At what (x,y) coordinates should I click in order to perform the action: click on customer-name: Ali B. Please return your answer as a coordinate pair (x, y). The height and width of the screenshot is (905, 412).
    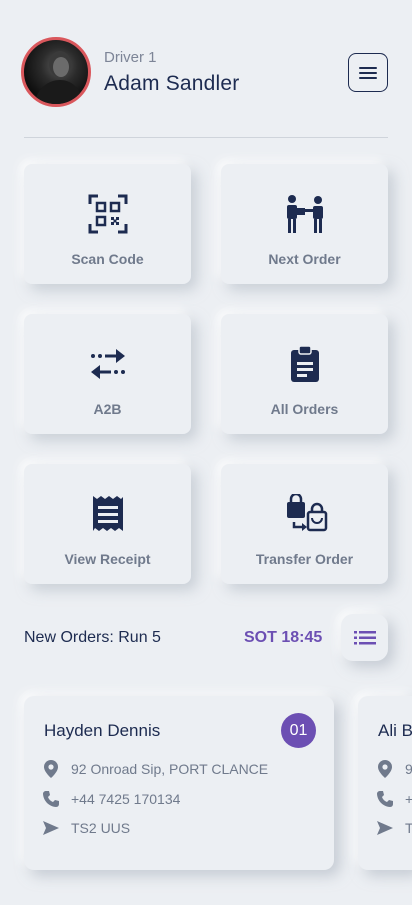
    Looking at the image, I should click on (395, 730).